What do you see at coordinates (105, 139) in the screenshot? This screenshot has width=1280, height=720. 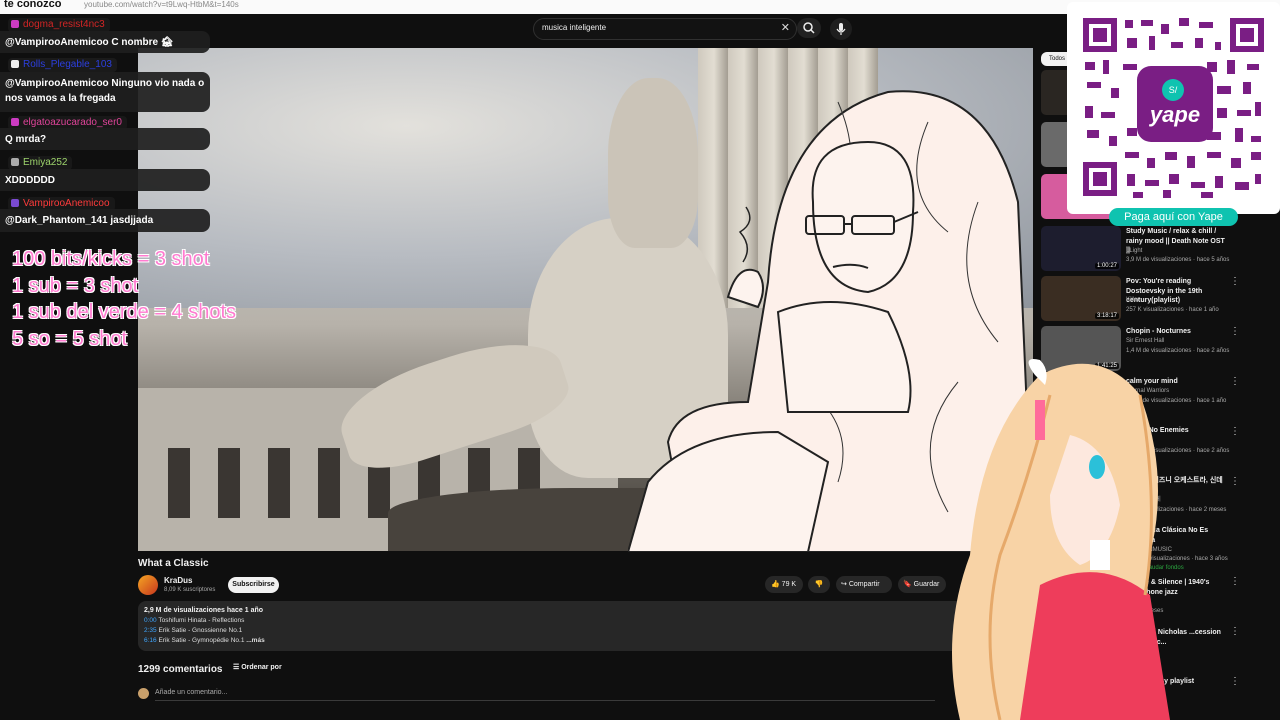 I see `chat-message: Q mrda?` at bounding box center [105, 139].